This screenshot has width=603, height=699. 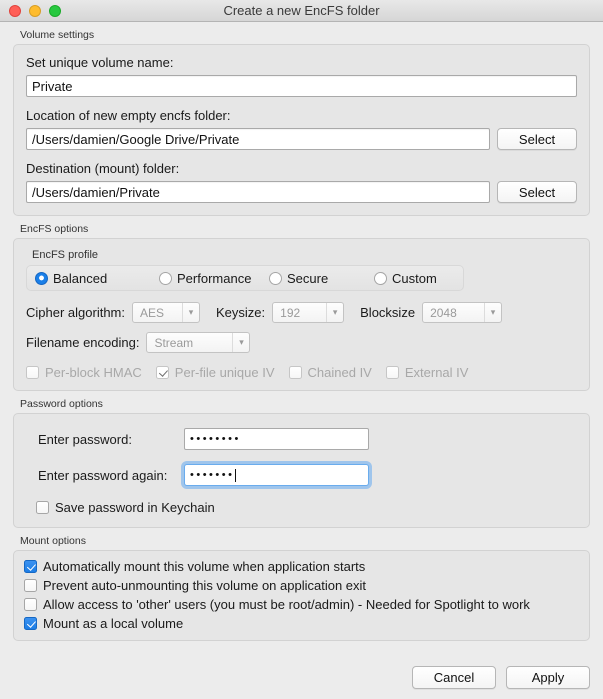 What do you see at coordinates (215, 439) in the screenshot?
I see `password-value: ••••••••` at bounding box center [215, 439].